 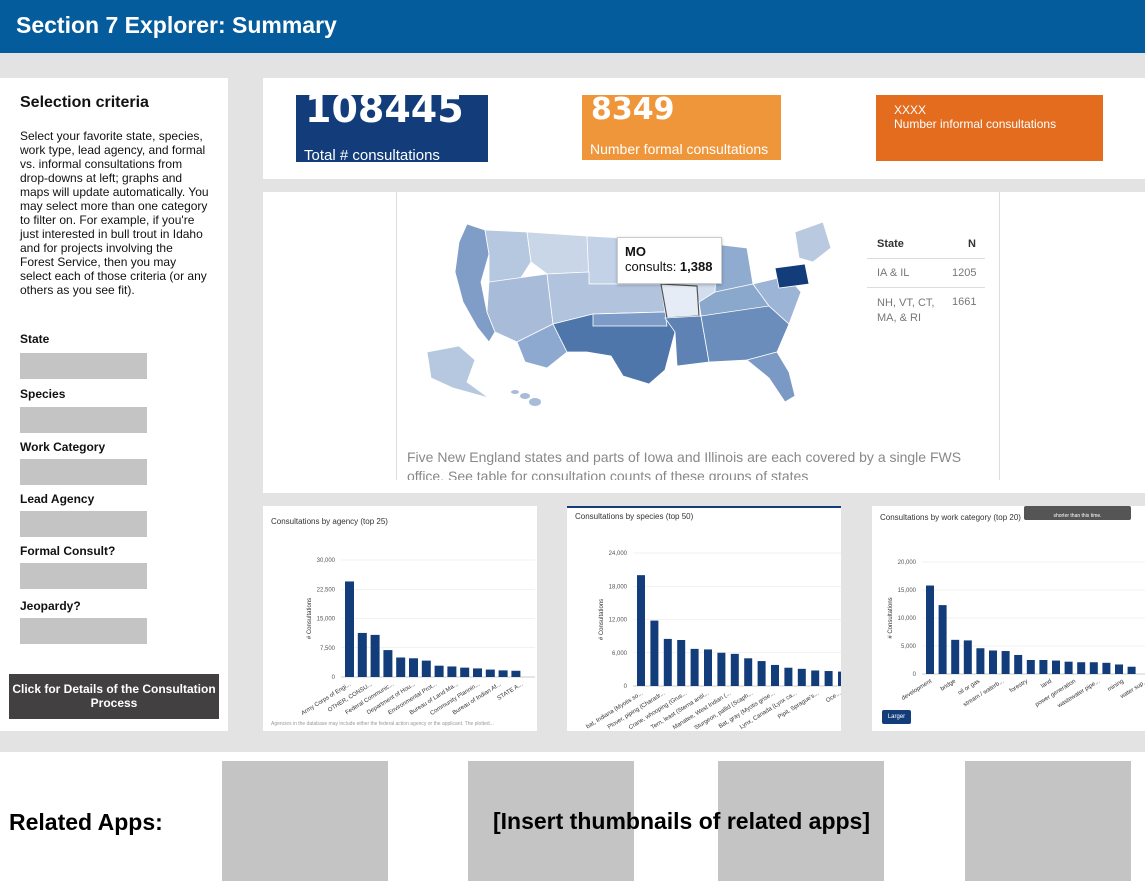 I want to click on informal-consultations-value: XXXX, so click(x=910, y=110).